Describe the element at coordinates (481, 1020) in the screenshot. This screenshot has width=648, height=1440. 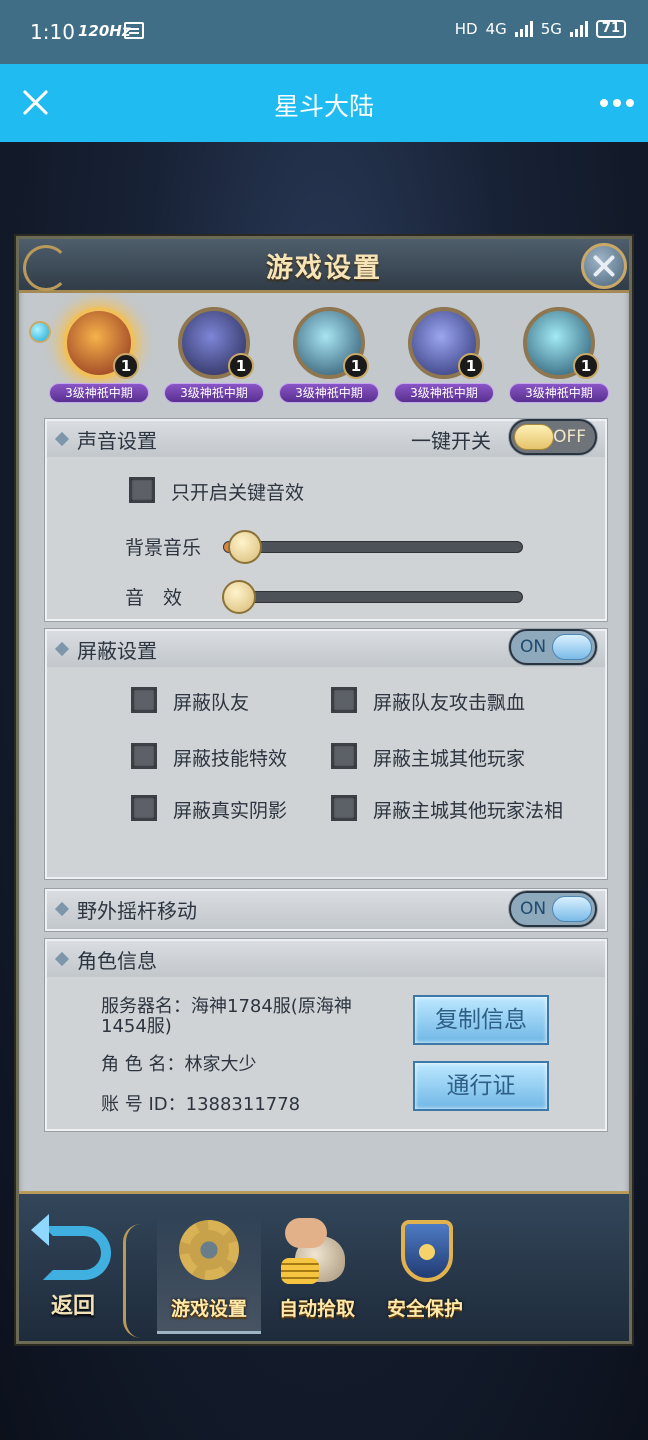
I see `copy-info-button: 复制信息` at that location.